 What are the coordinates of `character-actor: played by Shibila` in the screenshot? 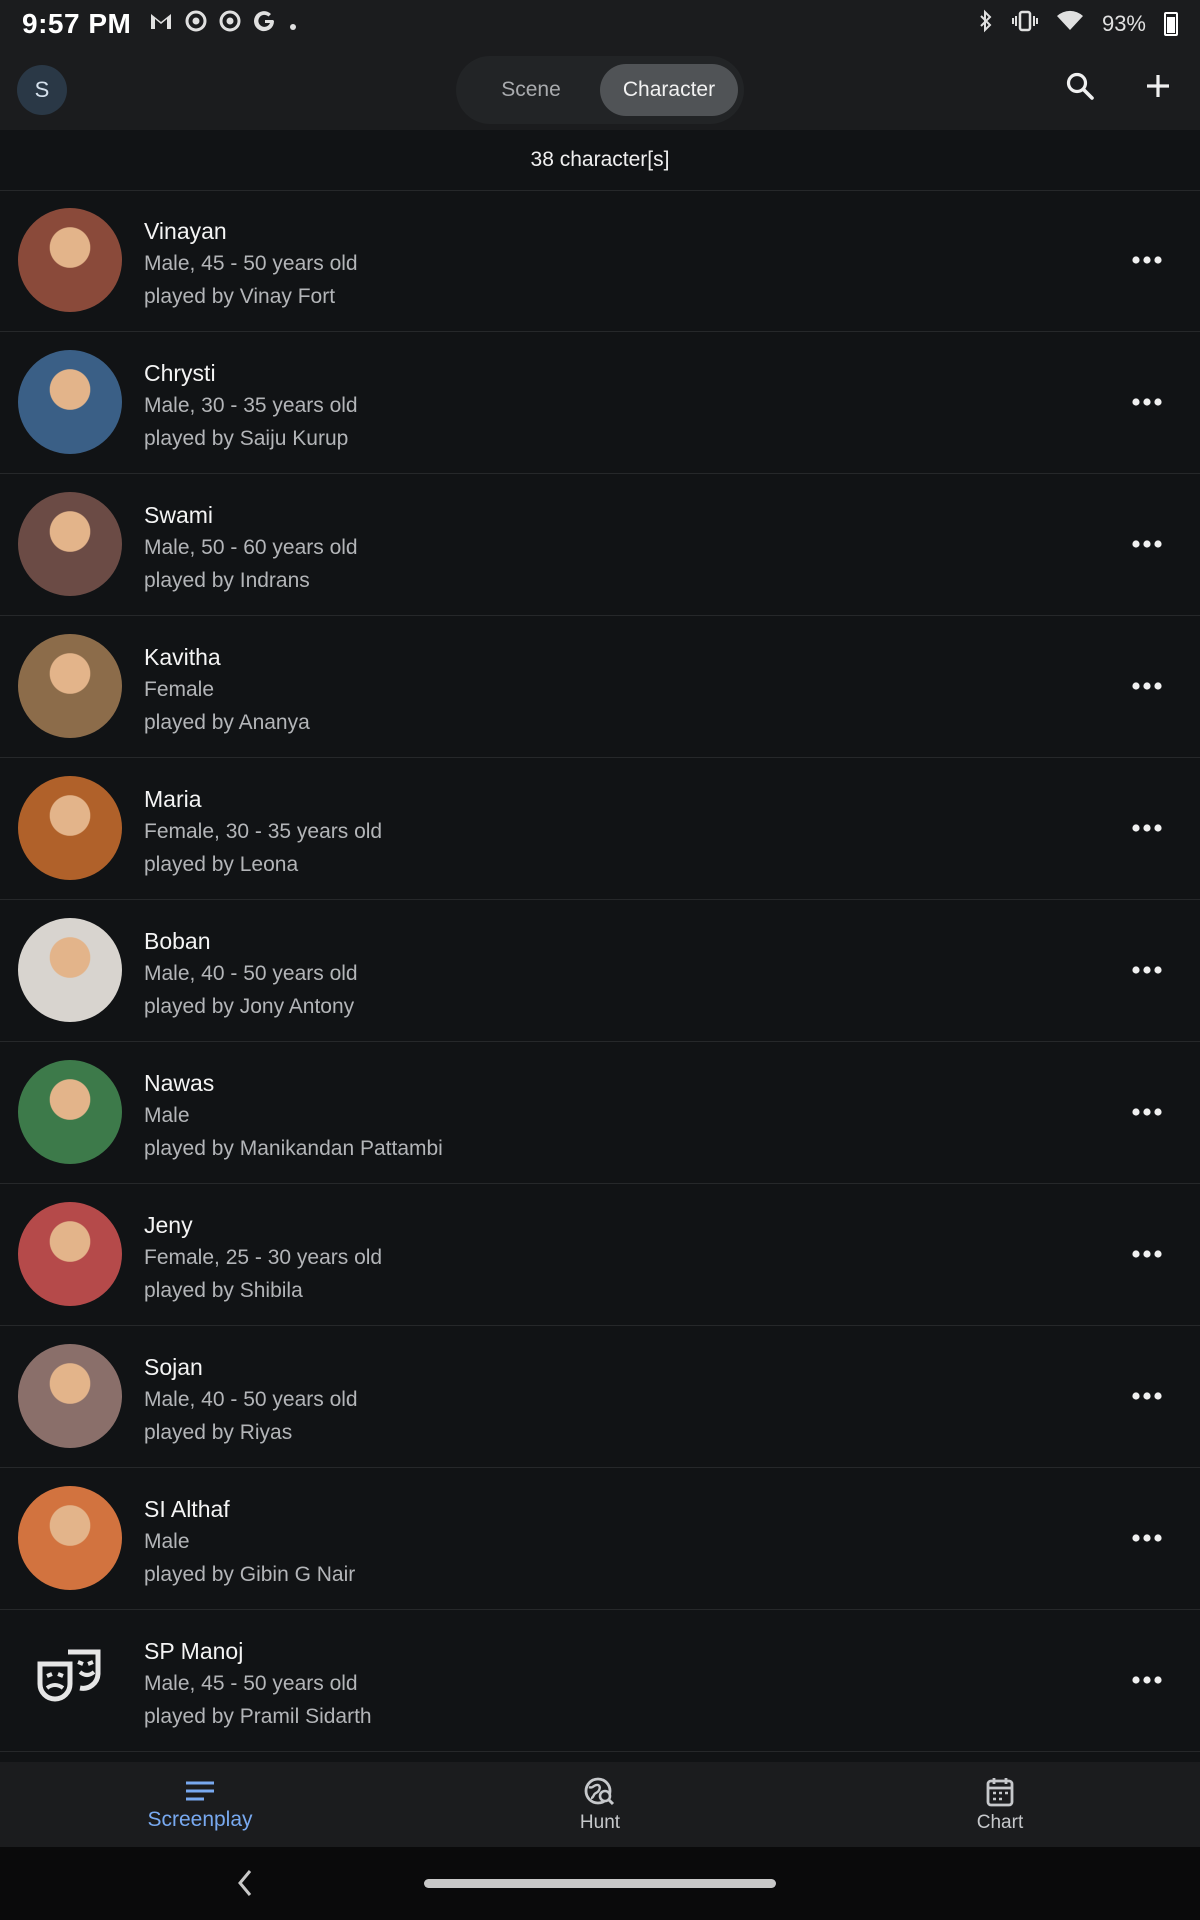 It's located at (223, 1290).